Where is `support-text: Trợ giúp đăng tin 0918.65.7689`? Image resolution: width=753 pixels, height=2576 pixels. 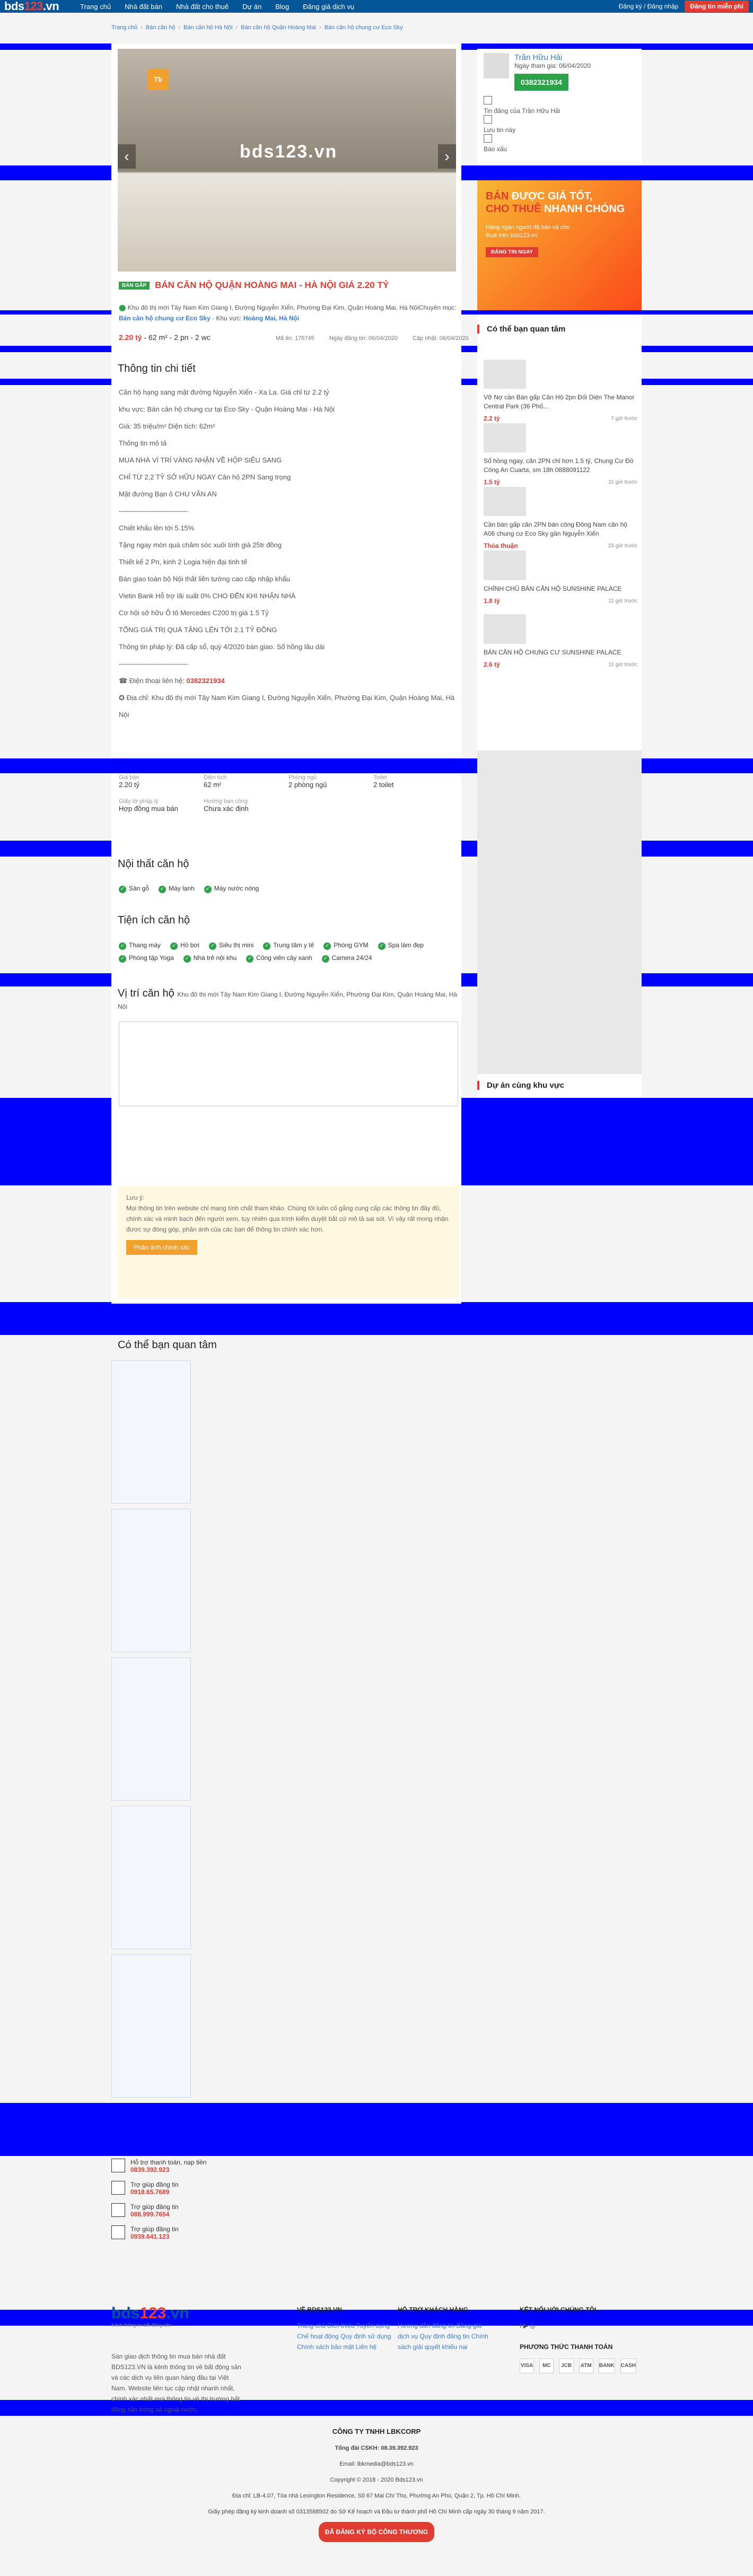
support-text: Trợ giúp đăng tin 0918.65.7689 is located at coordinates (154, 2188).